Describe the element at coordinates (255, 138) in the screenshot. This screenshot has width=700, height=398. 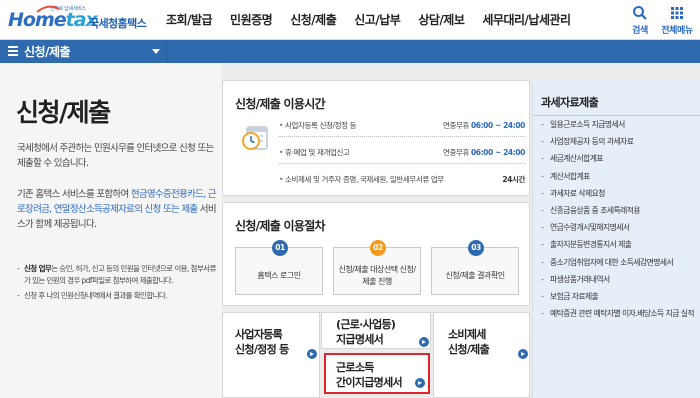
I see `clock-calendar-icon` at that location.